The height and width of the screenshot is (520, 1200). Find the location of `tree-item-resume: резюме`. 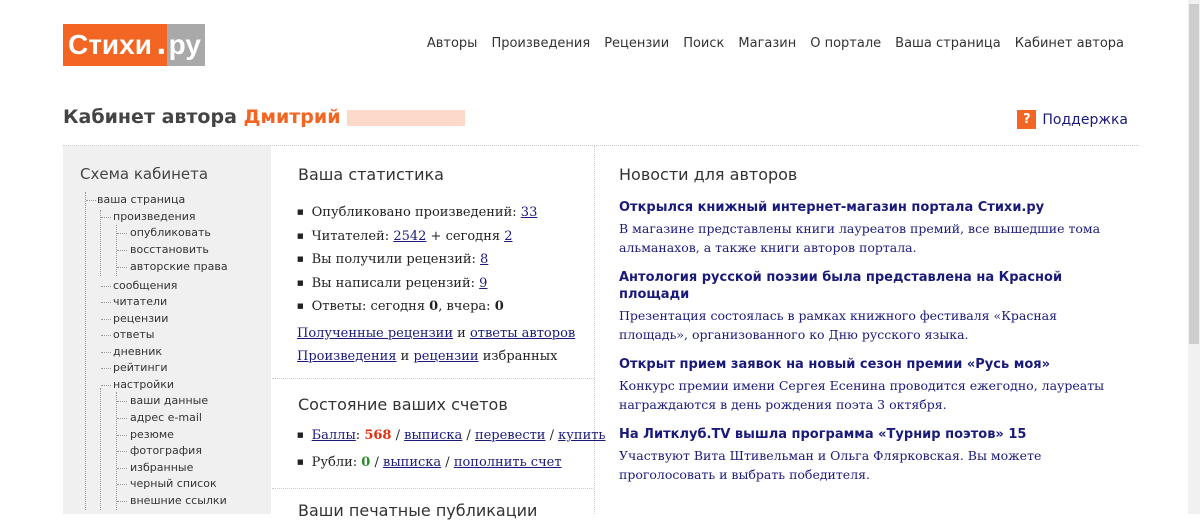

tree-item-resume: резюме is located at coordinates (152, 435).